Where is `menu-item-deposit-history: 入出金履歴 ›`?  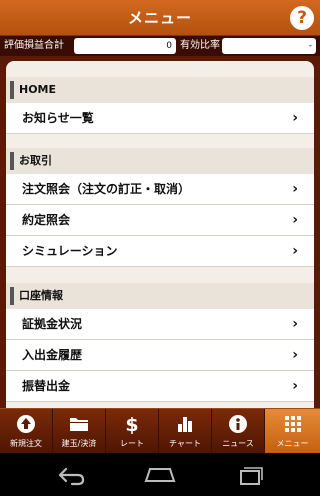 menu-item-deposit-history: 入出金履歴 › is located at coordinates (160, 355).